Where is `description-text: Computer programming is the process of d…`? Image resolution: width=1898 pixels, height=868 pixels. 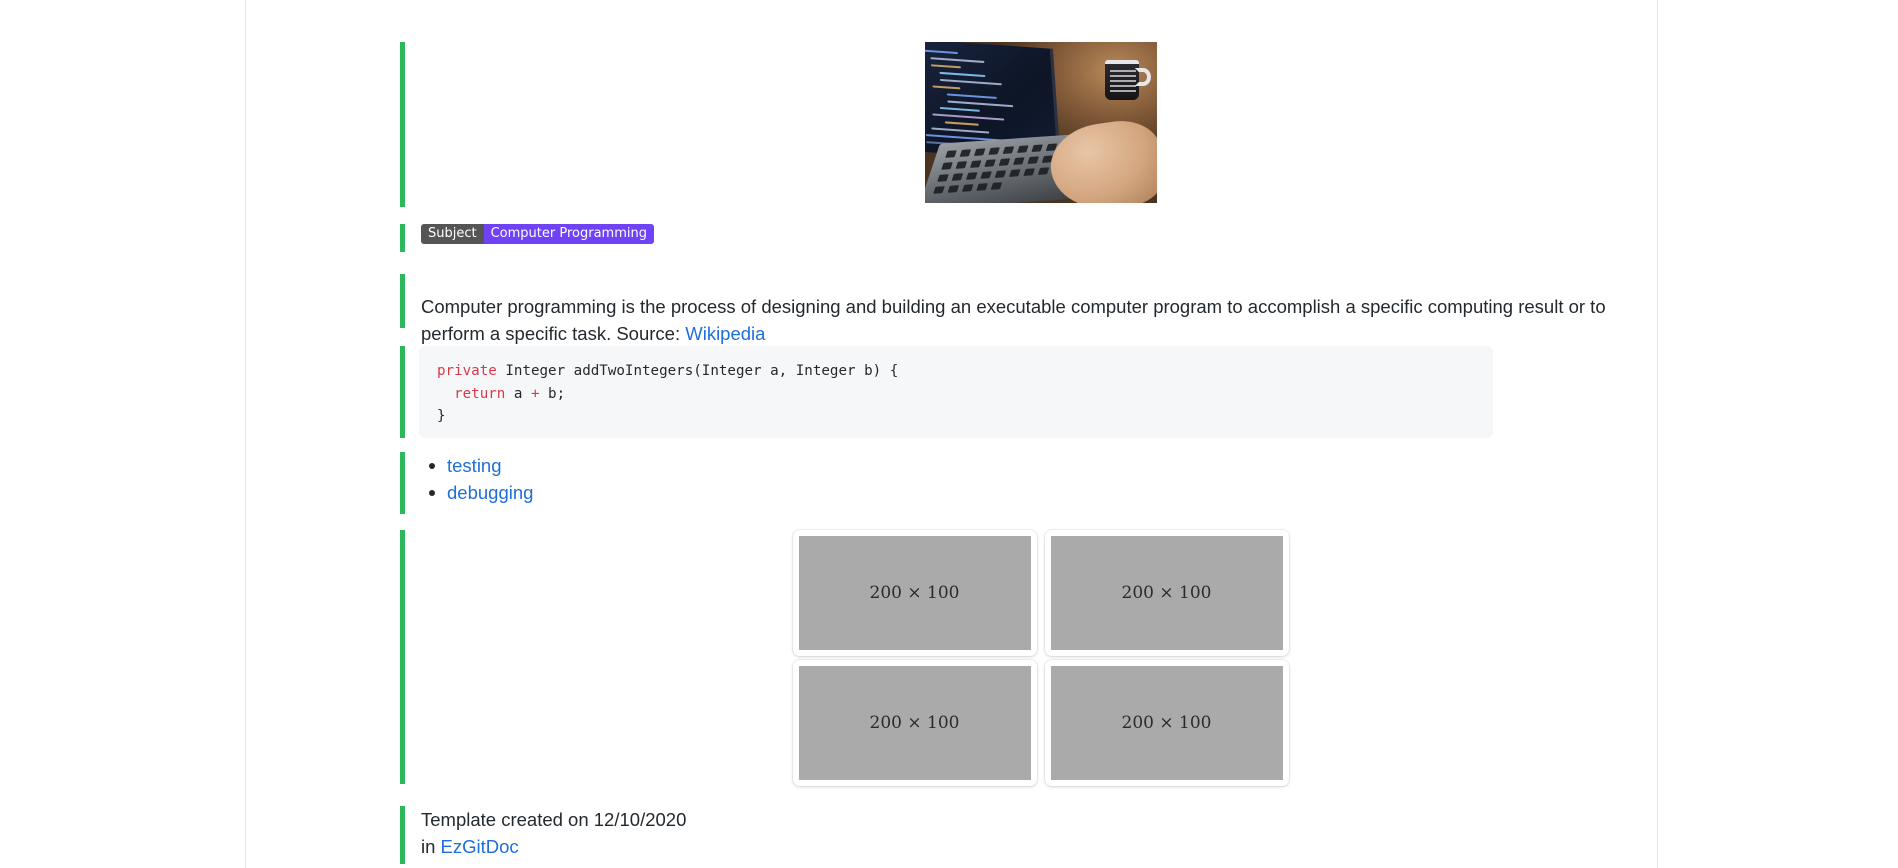 description-text: Computer programming is the process of d… is located at coordinates (1013, 319).